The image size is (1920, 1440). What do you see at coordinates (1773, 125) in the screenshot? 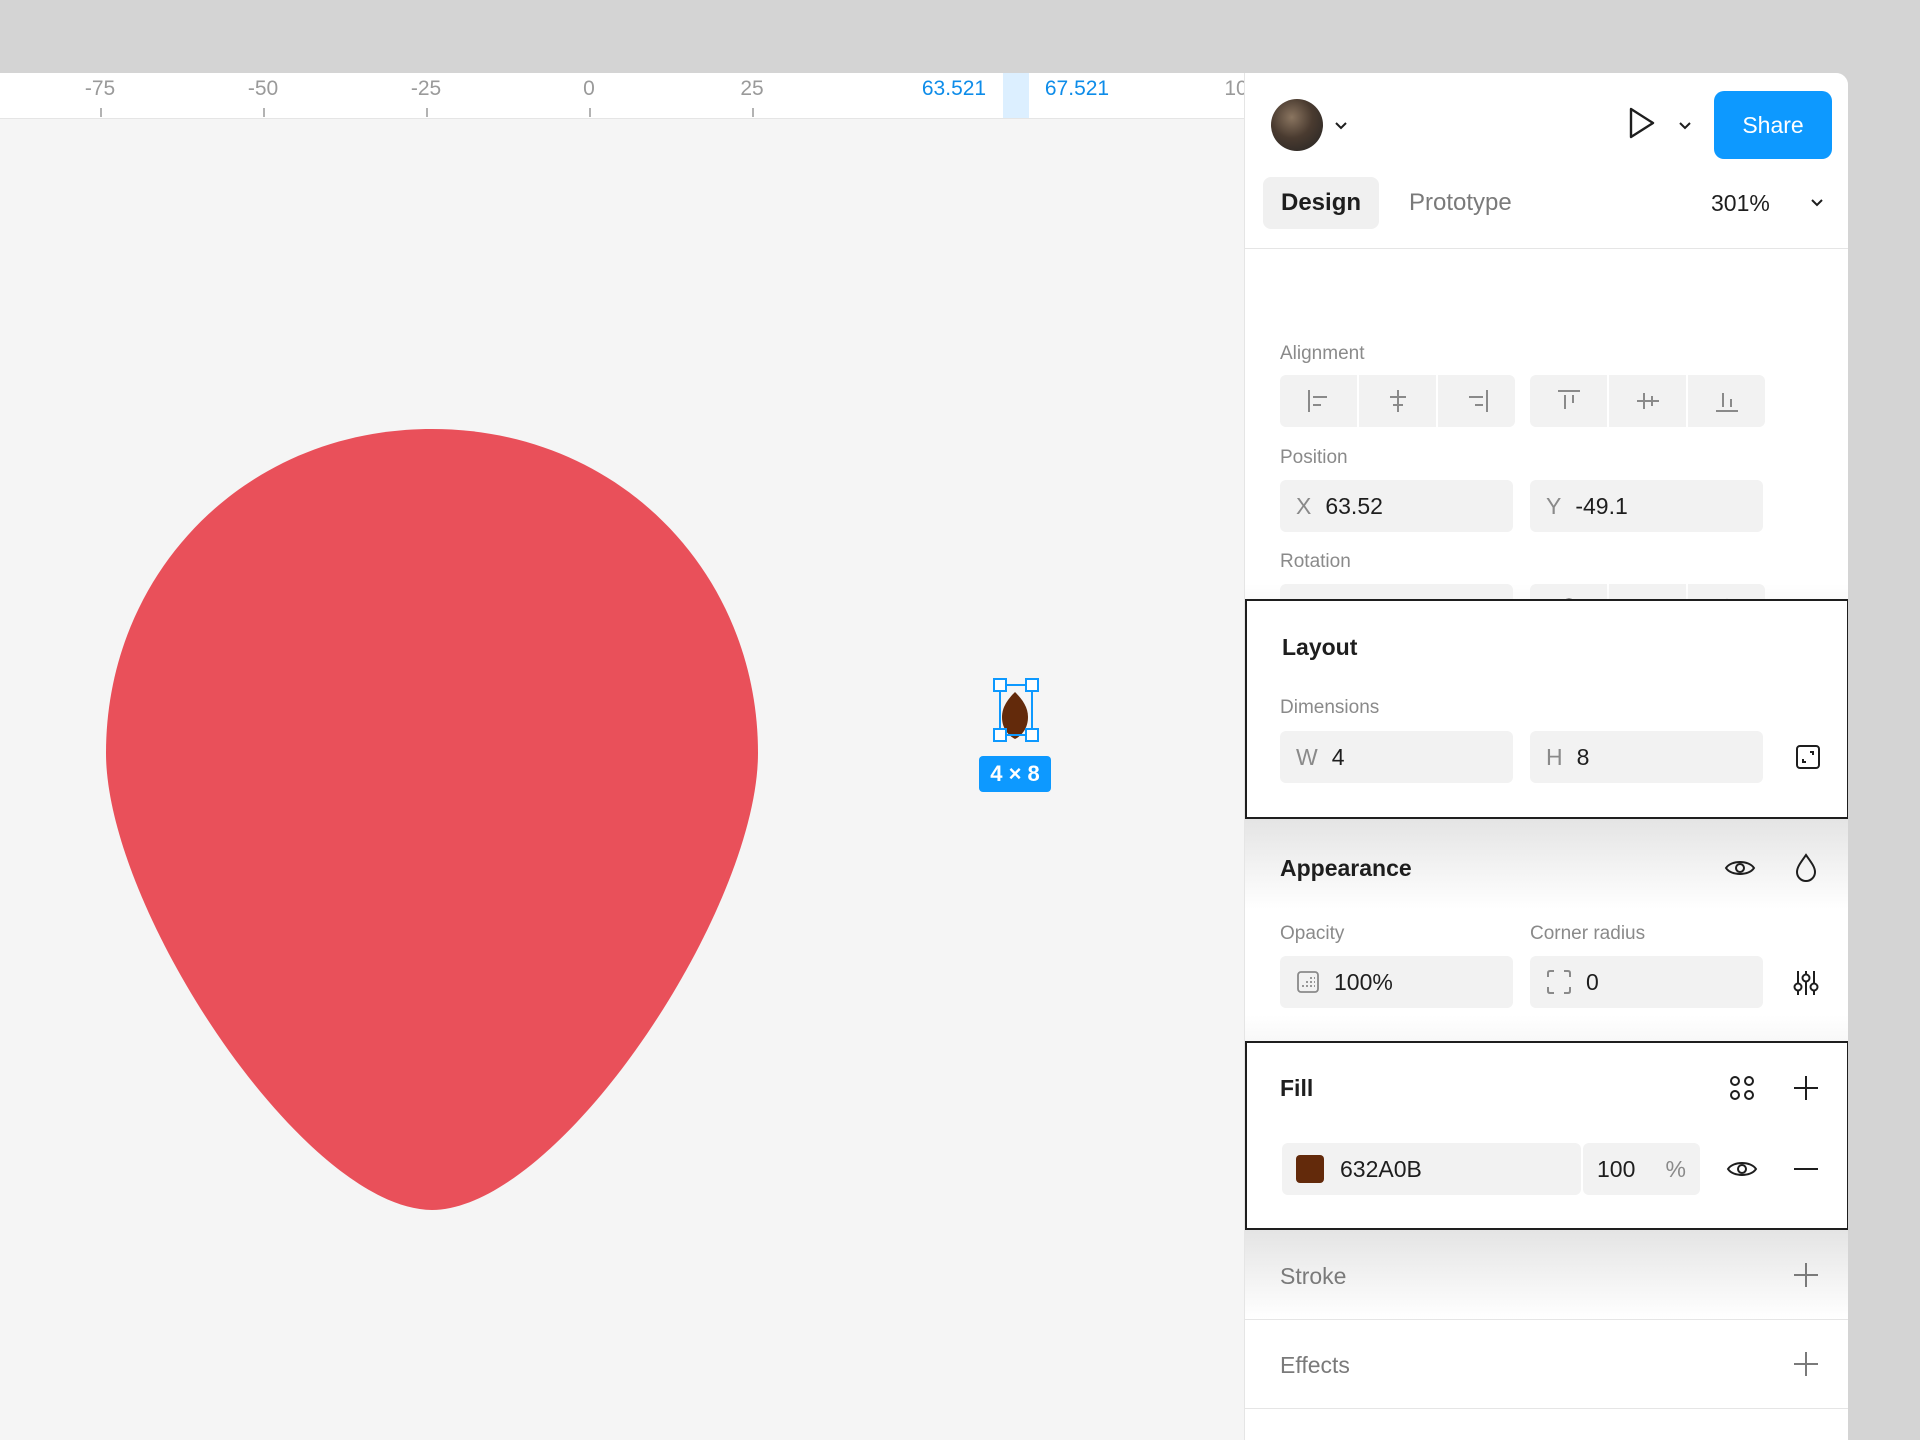
I see `share-button: Share` at bounding box center [1773, 125].